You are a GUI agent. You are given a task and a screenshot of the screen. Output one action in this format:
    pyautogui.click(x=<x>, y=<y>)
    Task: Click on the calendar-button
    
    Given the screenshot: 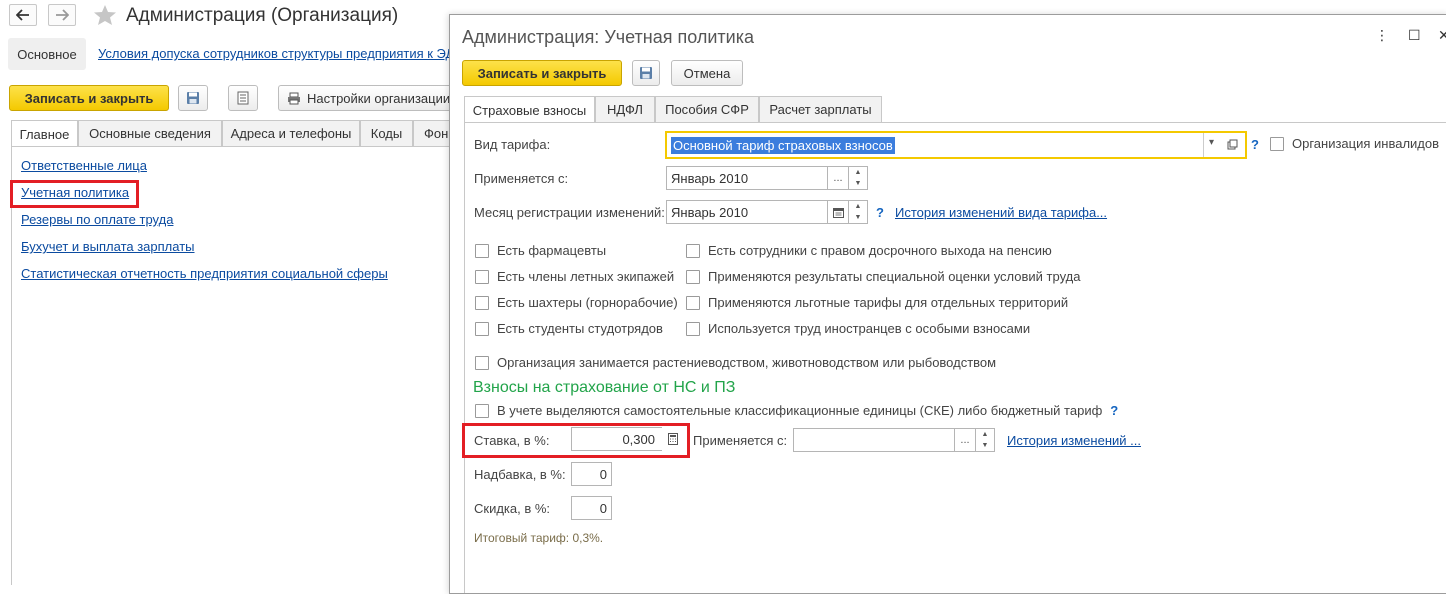 What is the action you would take?
    pyautogui.click(x=838, y=212)
    